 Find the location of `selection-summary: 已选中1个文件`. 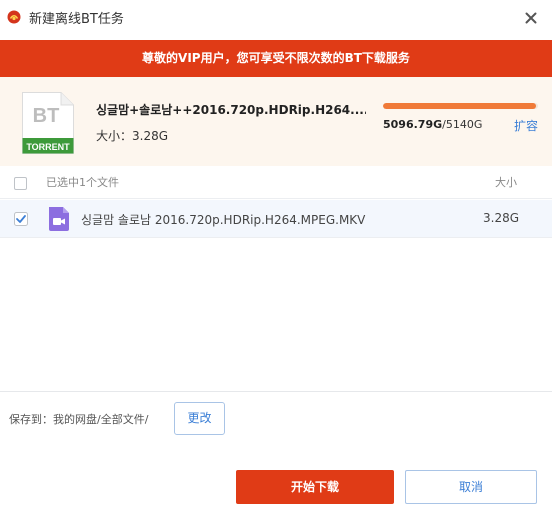

selection-summary: 已选中1个文件 is located at coordinates (82, 182).